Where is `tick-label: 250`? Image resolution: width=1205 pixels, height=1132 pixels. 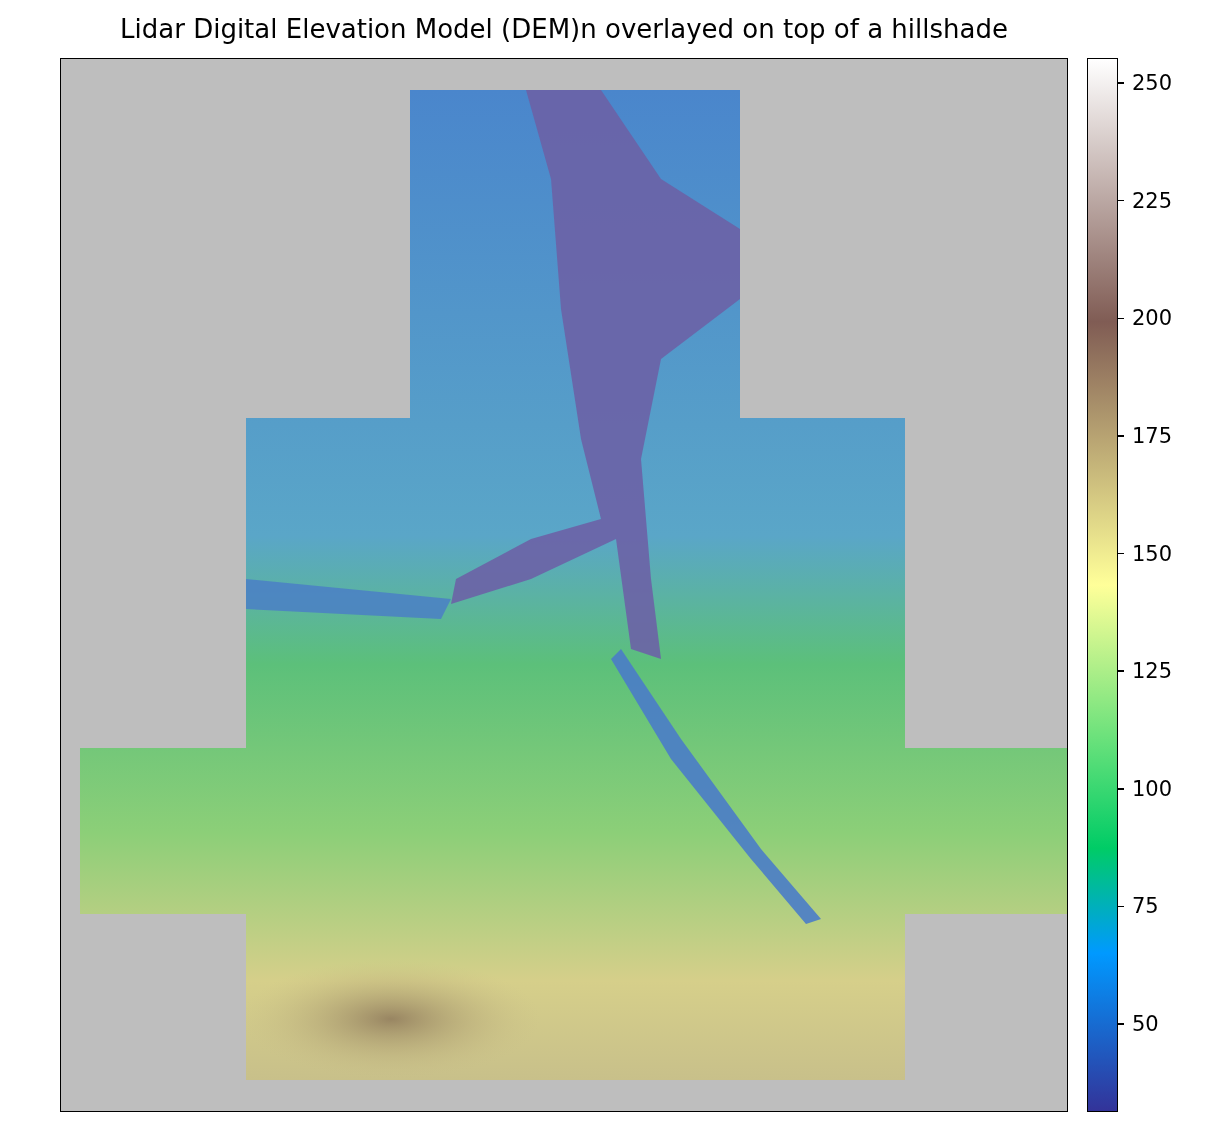
tick-label: 250 is located at coordinates (1152, 83).